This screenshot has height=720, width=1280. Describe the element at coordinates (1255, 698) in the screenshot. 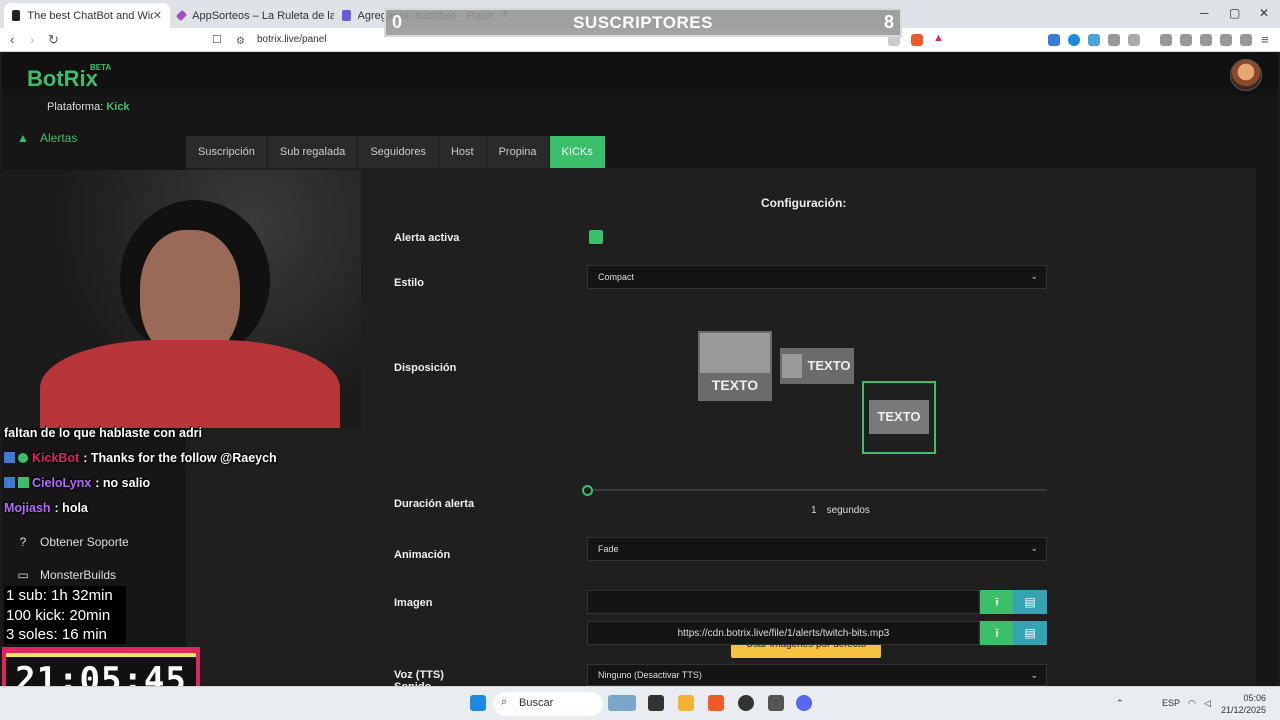

I see `clock-time: 05:06` at that location.